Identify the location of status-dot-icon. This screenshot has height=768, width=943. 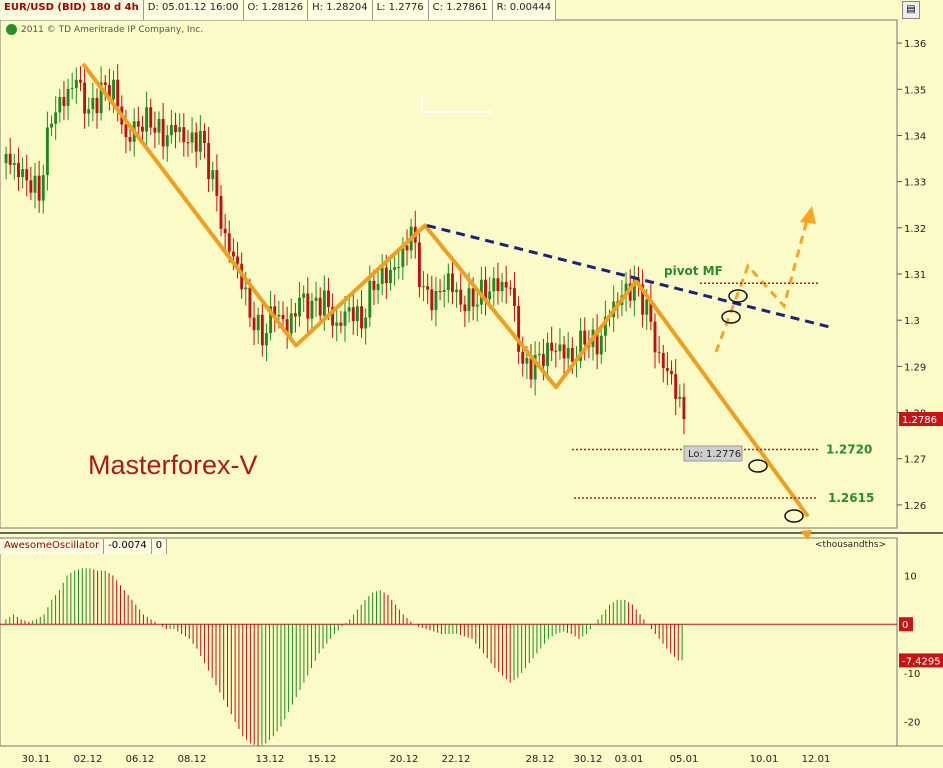
(11, 29).